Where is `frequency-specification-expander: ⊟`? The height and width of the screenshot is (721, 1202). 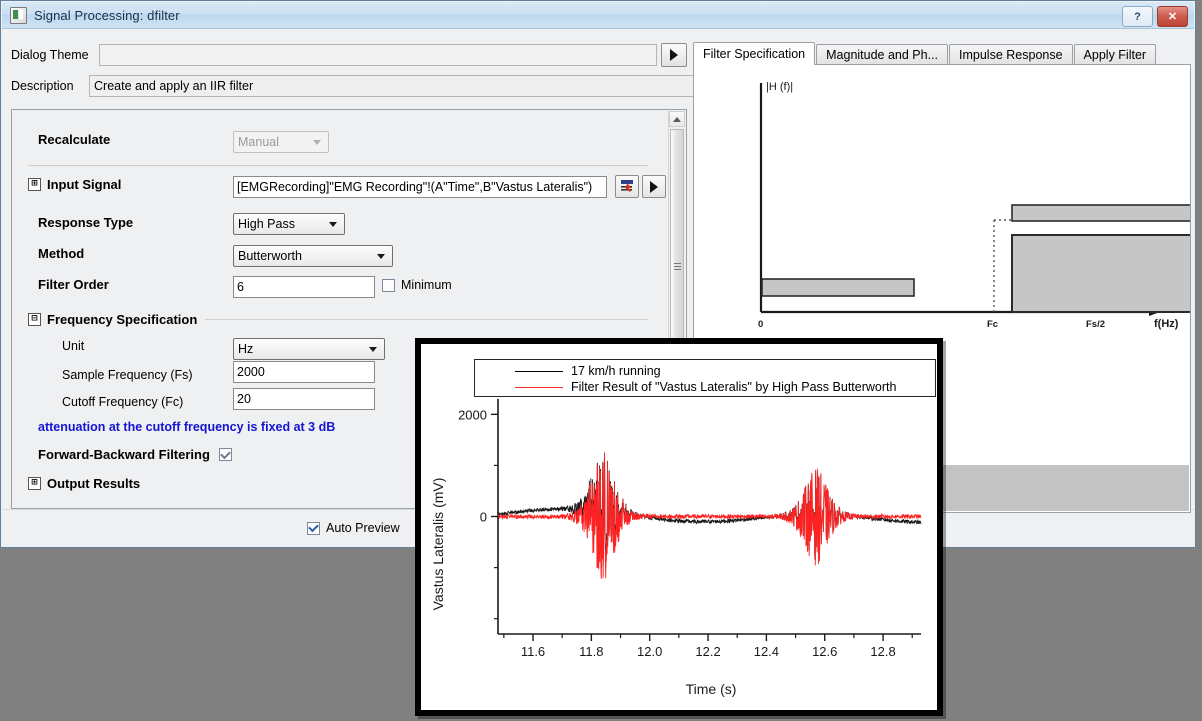
frequency-specification-expander: ⊟ is located at coordinates (34, 319).